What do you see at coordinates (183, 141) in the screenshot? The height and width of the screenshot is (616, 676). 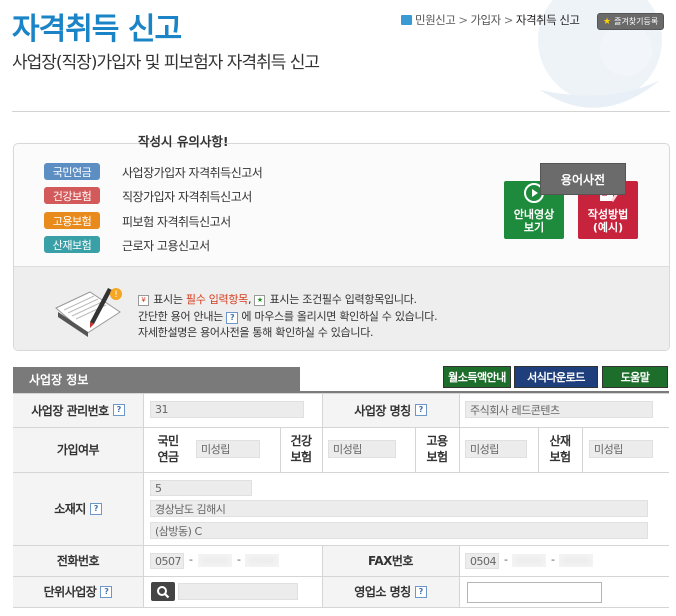 I see `notice-title: 작성시 유의사항!` at bounding box center [183, 141].